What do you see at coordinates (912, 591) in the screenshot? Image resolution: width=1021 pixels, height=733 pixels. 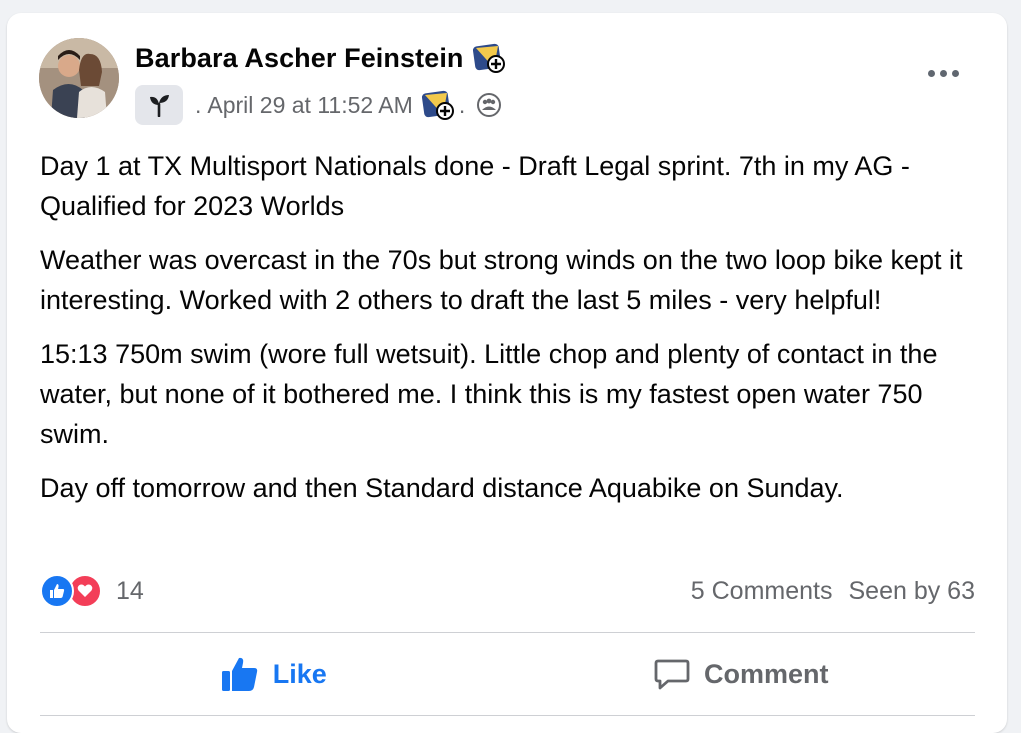 I see `seen-by-link: Seen by 63` at bounding box center [912, 591].